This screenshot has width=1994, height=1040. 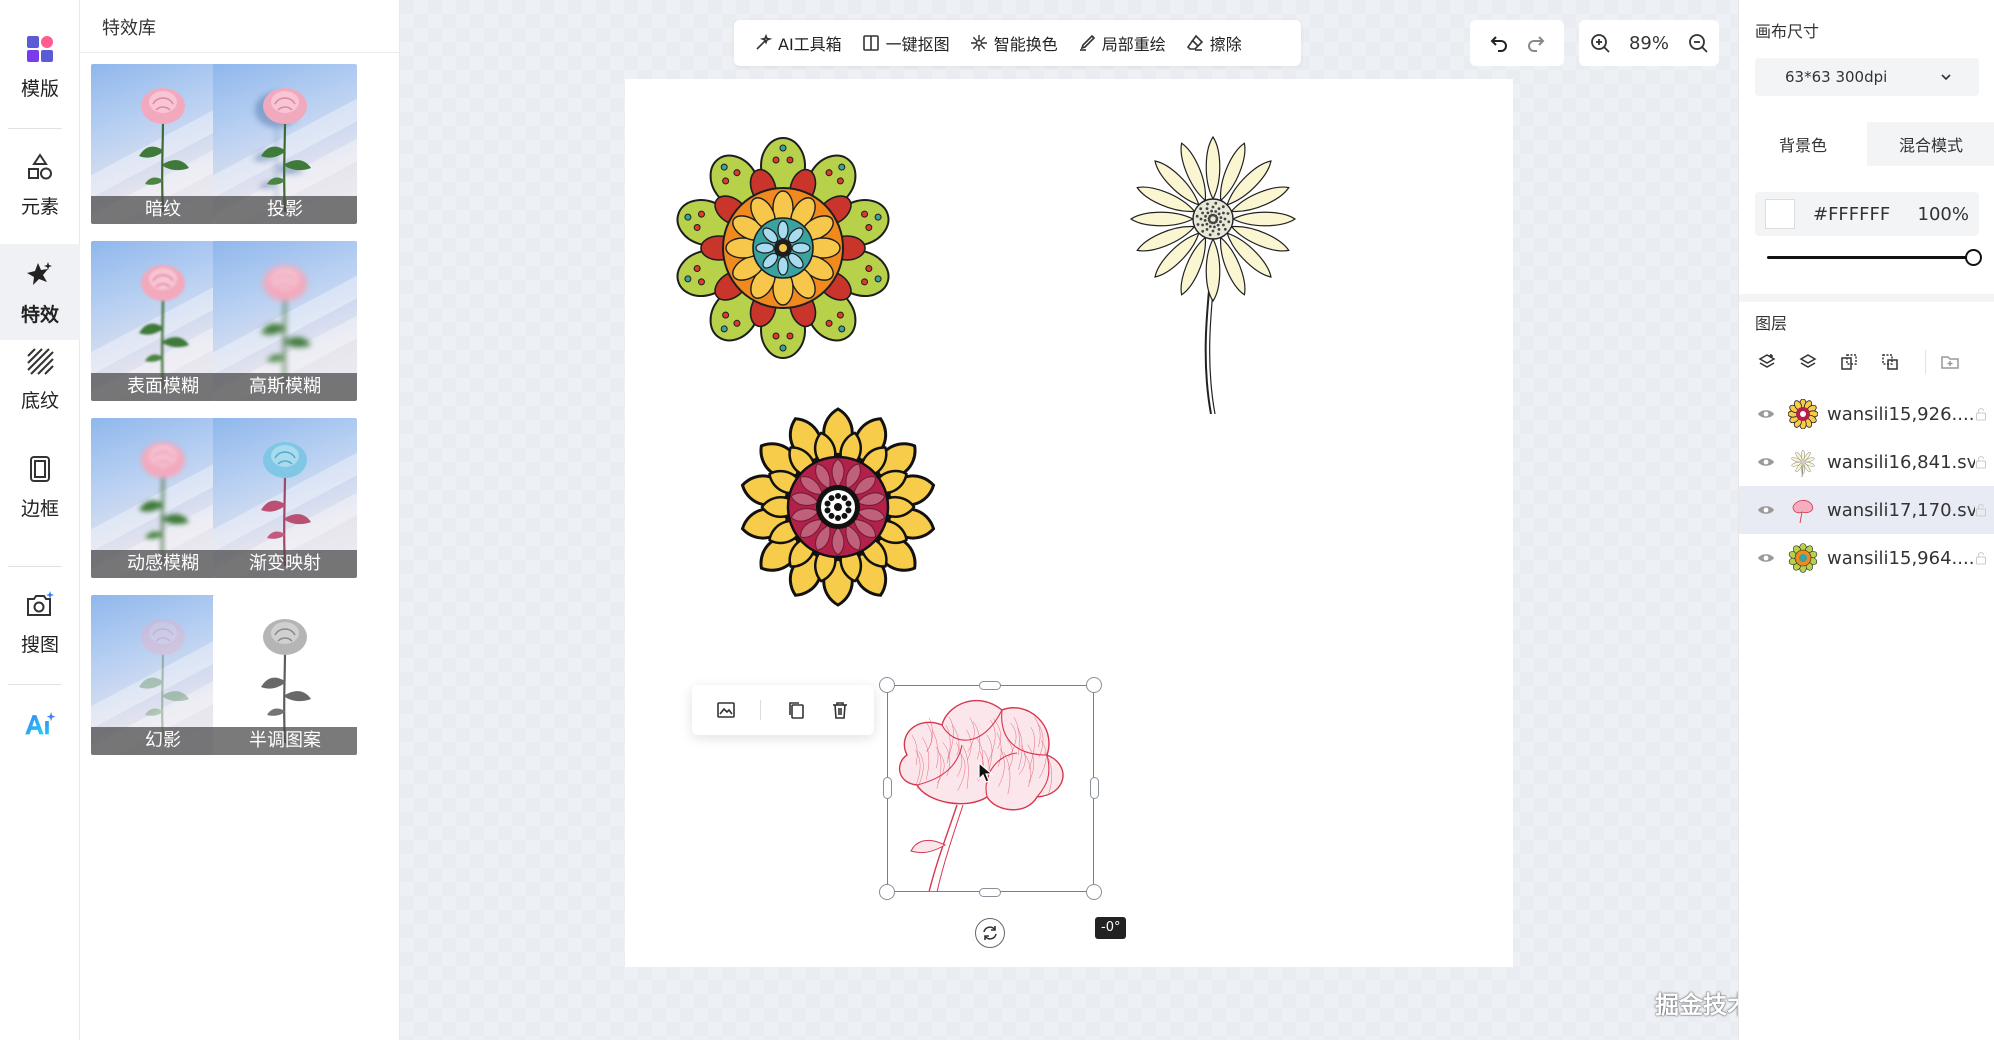 What do you see at coordinates (40, 486) in the screenshot?
I see `rail-item-border: 边框` at bounding box center [40, 486].